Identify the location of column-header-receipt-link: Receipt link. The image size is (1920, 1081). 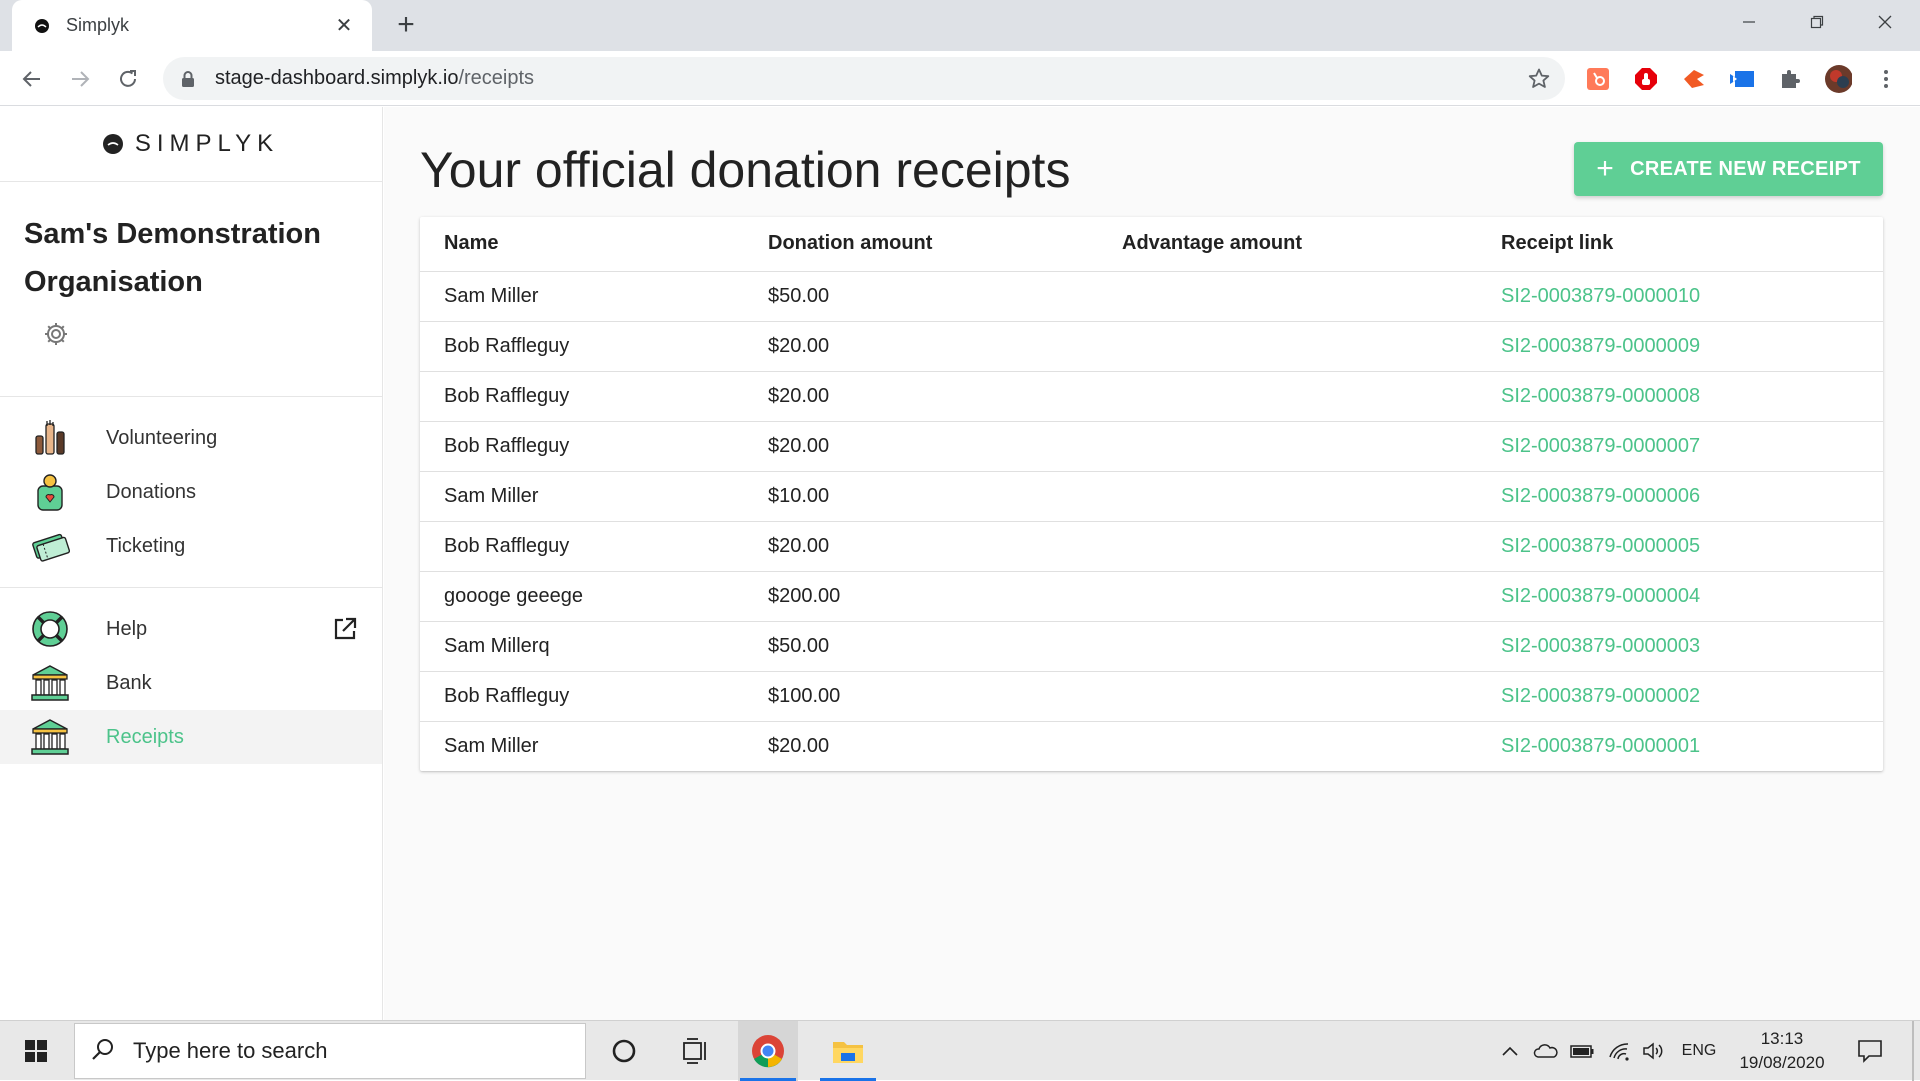
(1680, 244).